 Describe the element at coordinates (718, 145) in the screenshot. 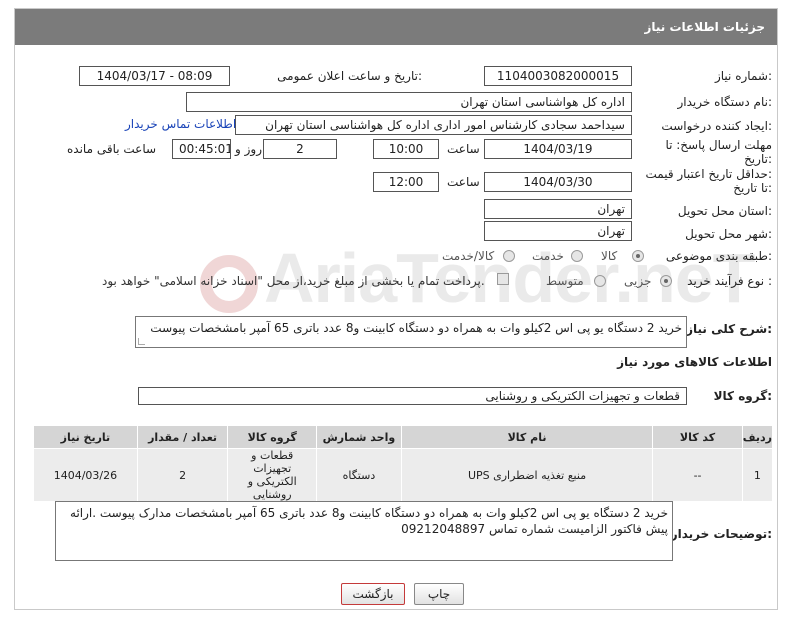

I see `deadline-label-1: مهلت ارسال پاسخ: تا` at that location.